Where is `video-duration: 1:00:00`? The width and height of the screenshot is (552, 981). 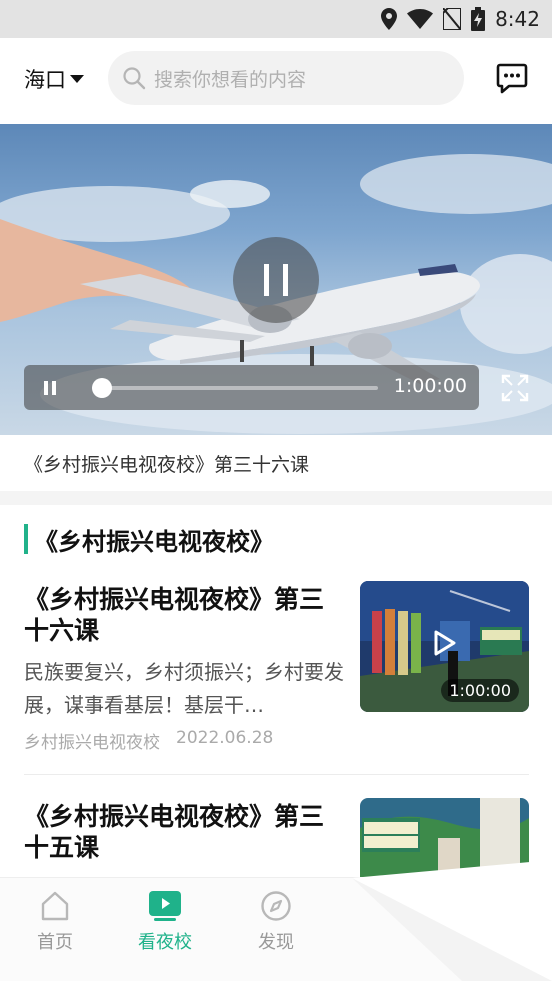
video-duration: 1:00:00 is located at coordinates (430, 386).